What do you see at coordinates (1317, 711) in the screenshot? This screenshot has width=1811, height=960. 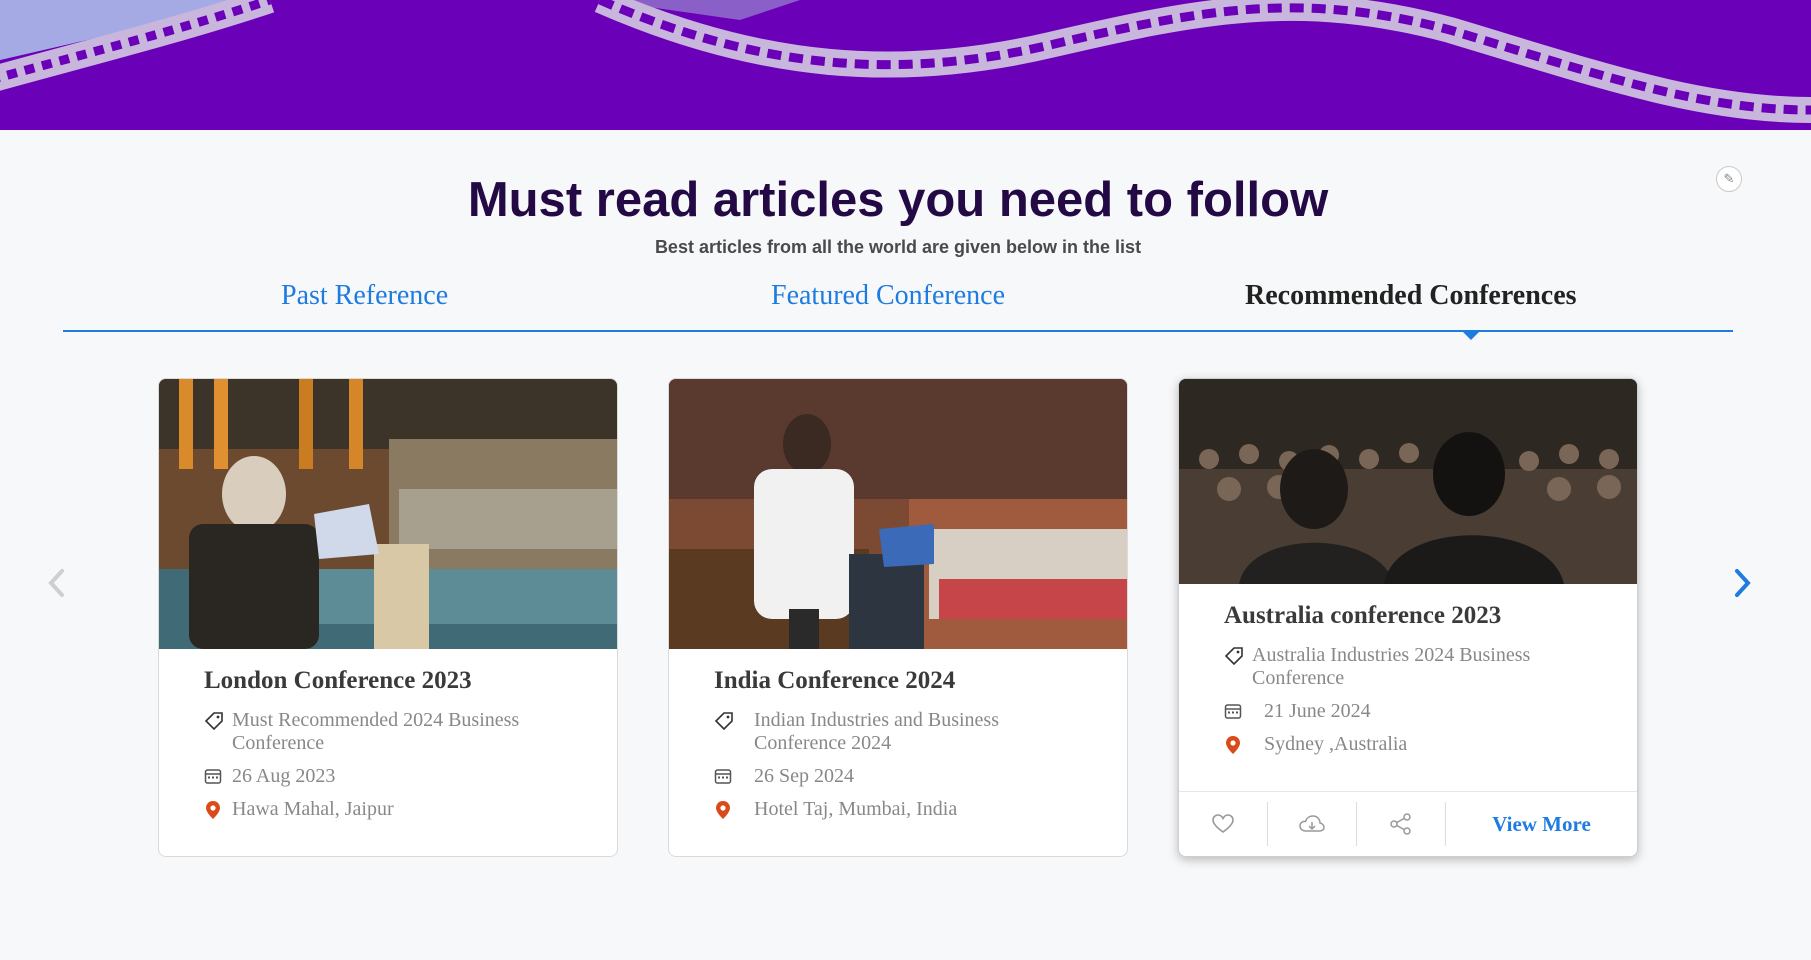 I see `card-date: 21 June 2024` at bounding box center [1317, 711].